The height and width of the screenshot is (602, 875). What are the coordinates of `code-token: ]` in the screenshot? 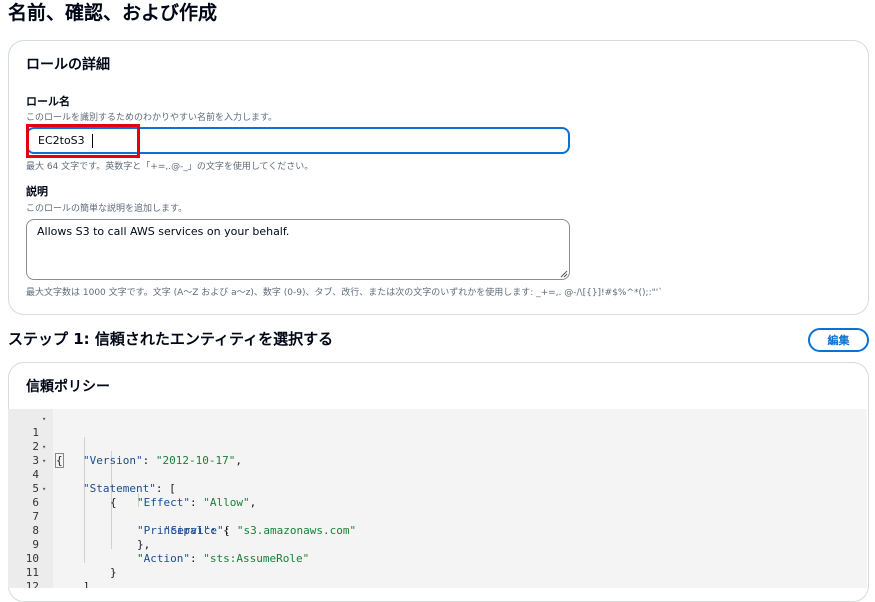 It's located at (86, 584).